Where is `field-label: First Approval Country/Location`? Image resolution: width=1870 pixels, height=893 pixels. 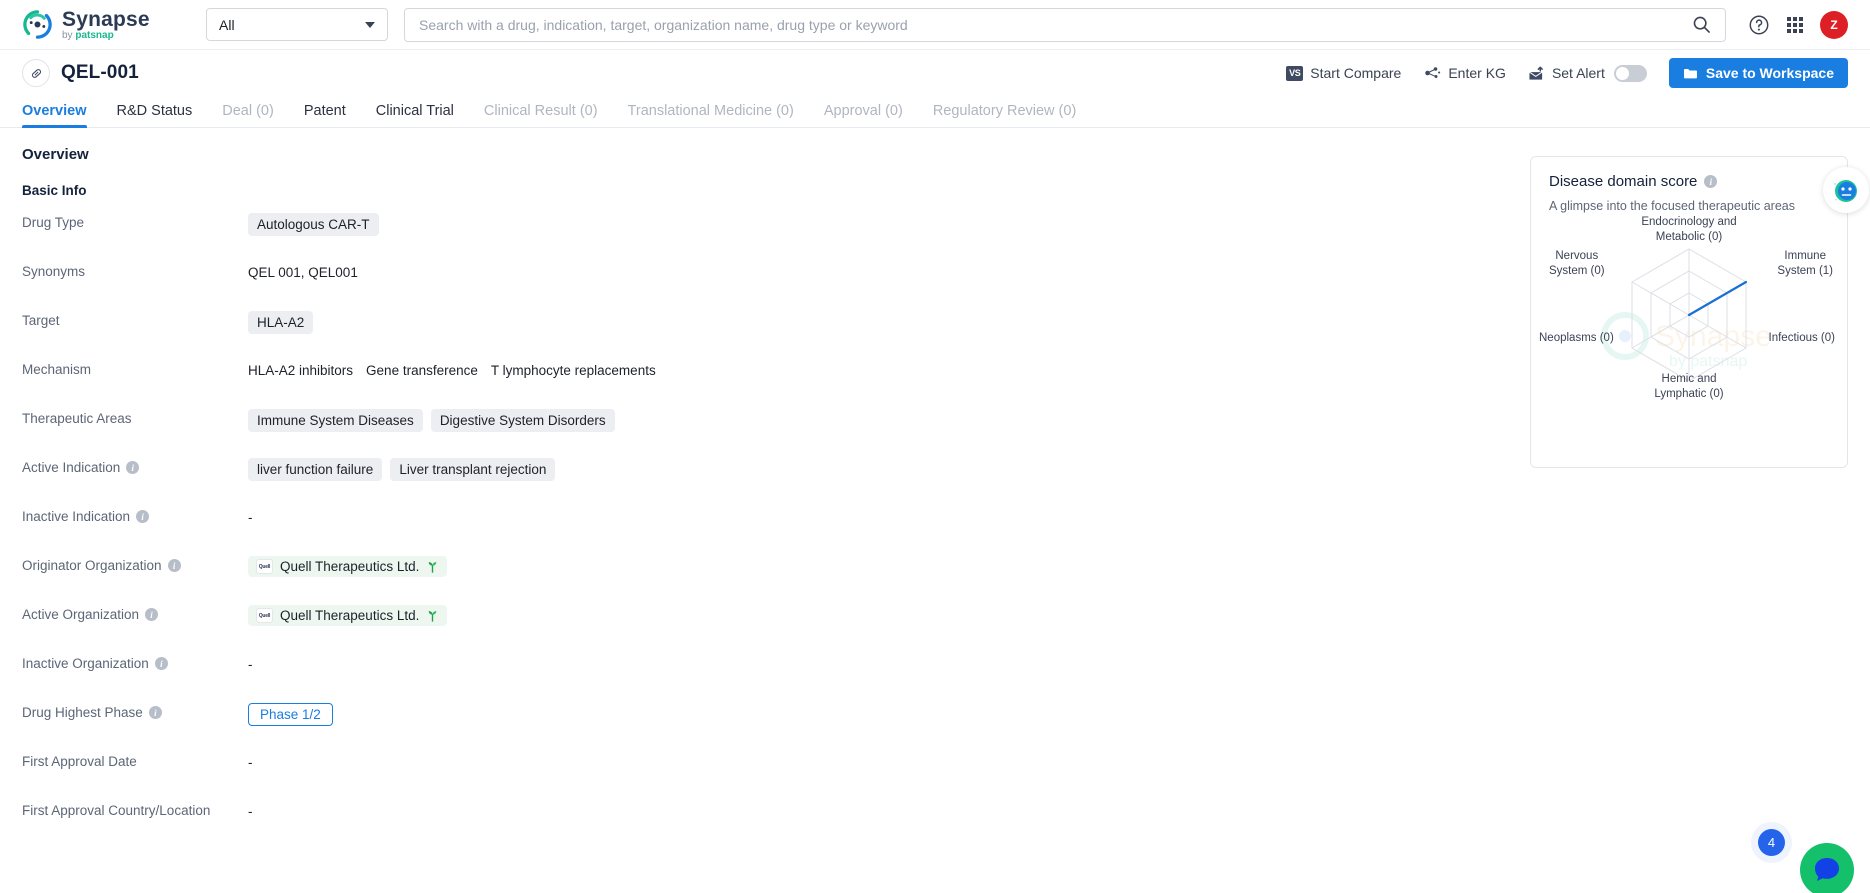
field-label: First Approval Country/Location is located at coordinates (116, 810).